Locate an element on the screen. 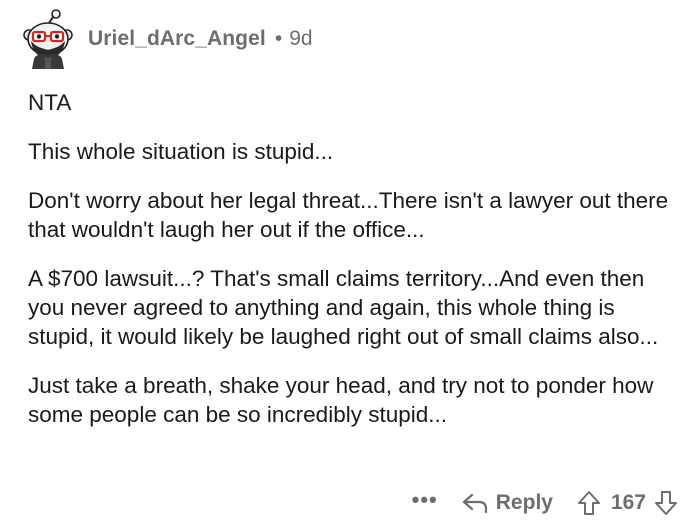  upvote-arrow-icon is located at coordinates (588, 503).